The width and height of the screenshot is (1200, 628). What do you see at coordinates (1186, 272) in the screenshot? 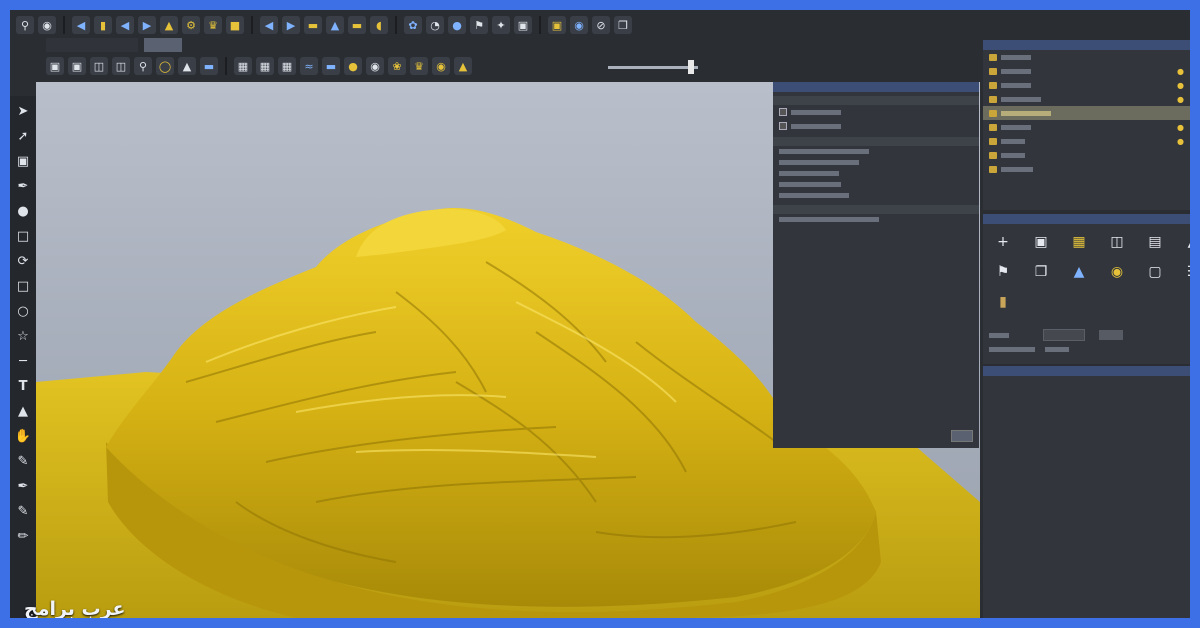
I see `sliders-icon: ☰` at bounding box center [1186, 272].